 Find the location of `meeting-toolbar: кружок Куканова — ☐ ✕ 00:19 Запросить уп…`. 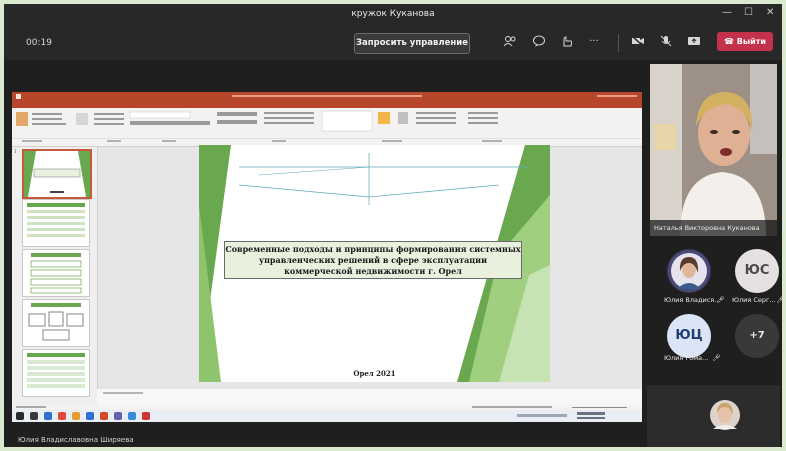

meeting-toolbar: кружок Куканова — ☐ ✕ 00:19 Запросить уп… is located at coordinates (393, 32).